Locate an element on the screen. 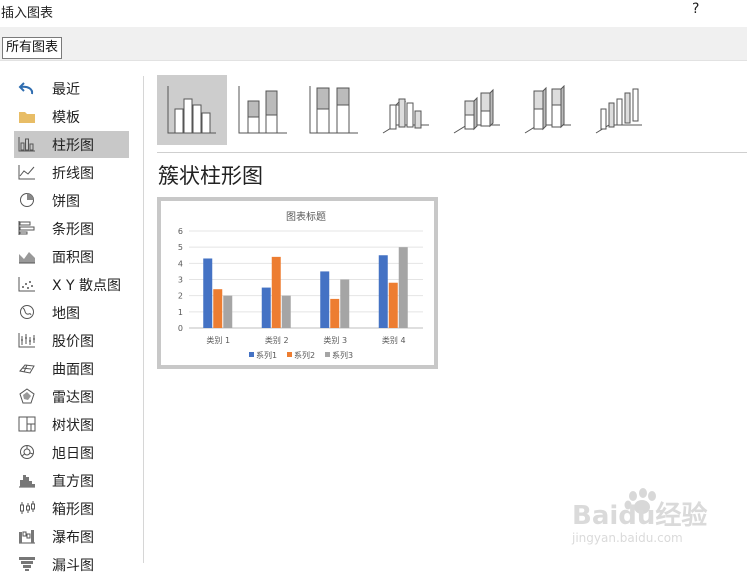 Image resolution: width=747 pixels, height=578 pixels. sidebar-item-label: 树状图 is located at coordinates (73, 426).